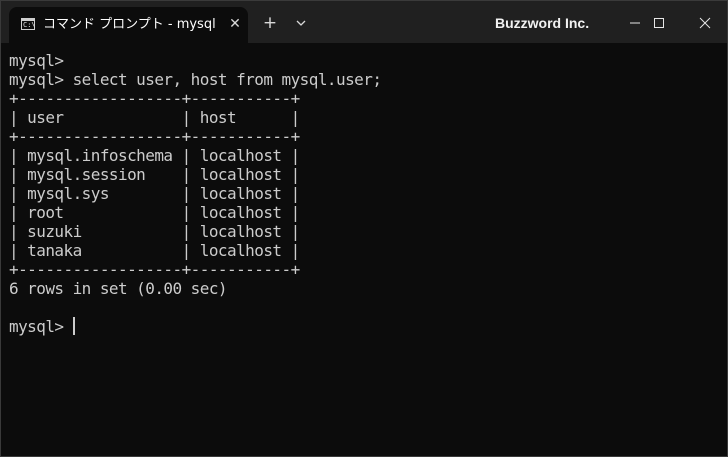 The width and height of the screenshot is (728, 457). What do you see at coordinates (154, 174) in the screenshot?
I see `terminal-line: | mysql.session | localhost |` at bounding box center [154, 174].